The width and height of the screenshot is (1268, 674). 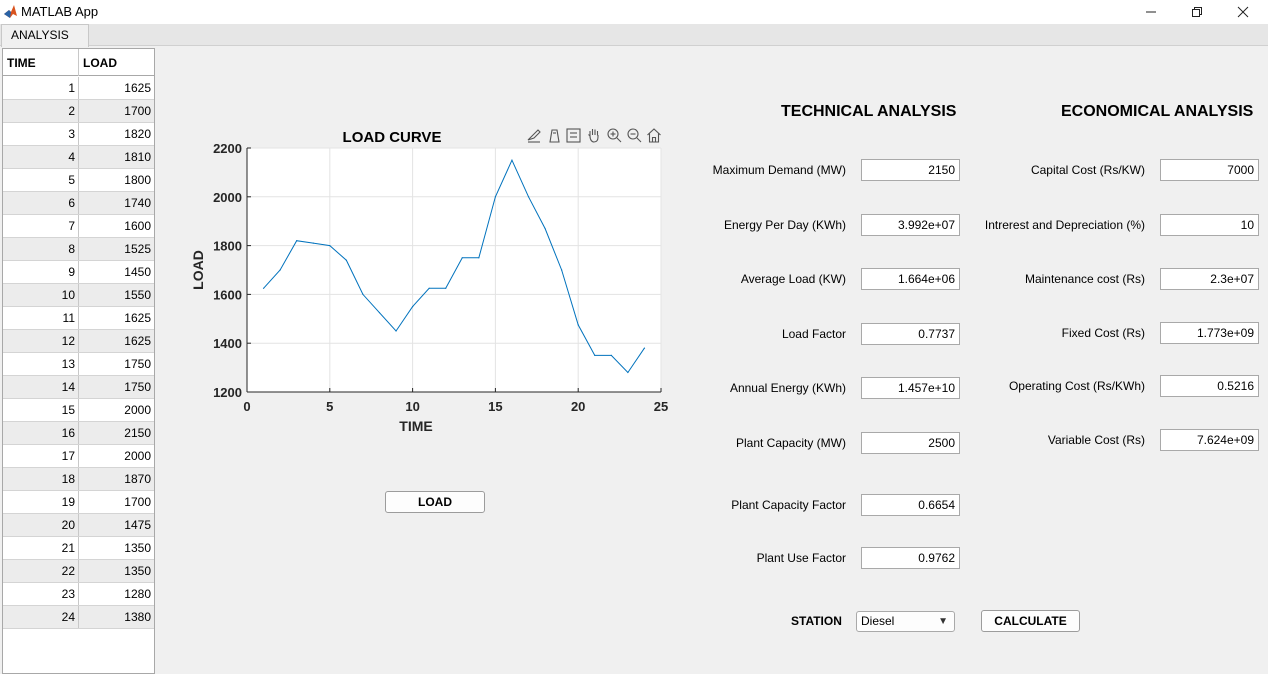 I want to click on pan-icon, so click(x=593, y=136).